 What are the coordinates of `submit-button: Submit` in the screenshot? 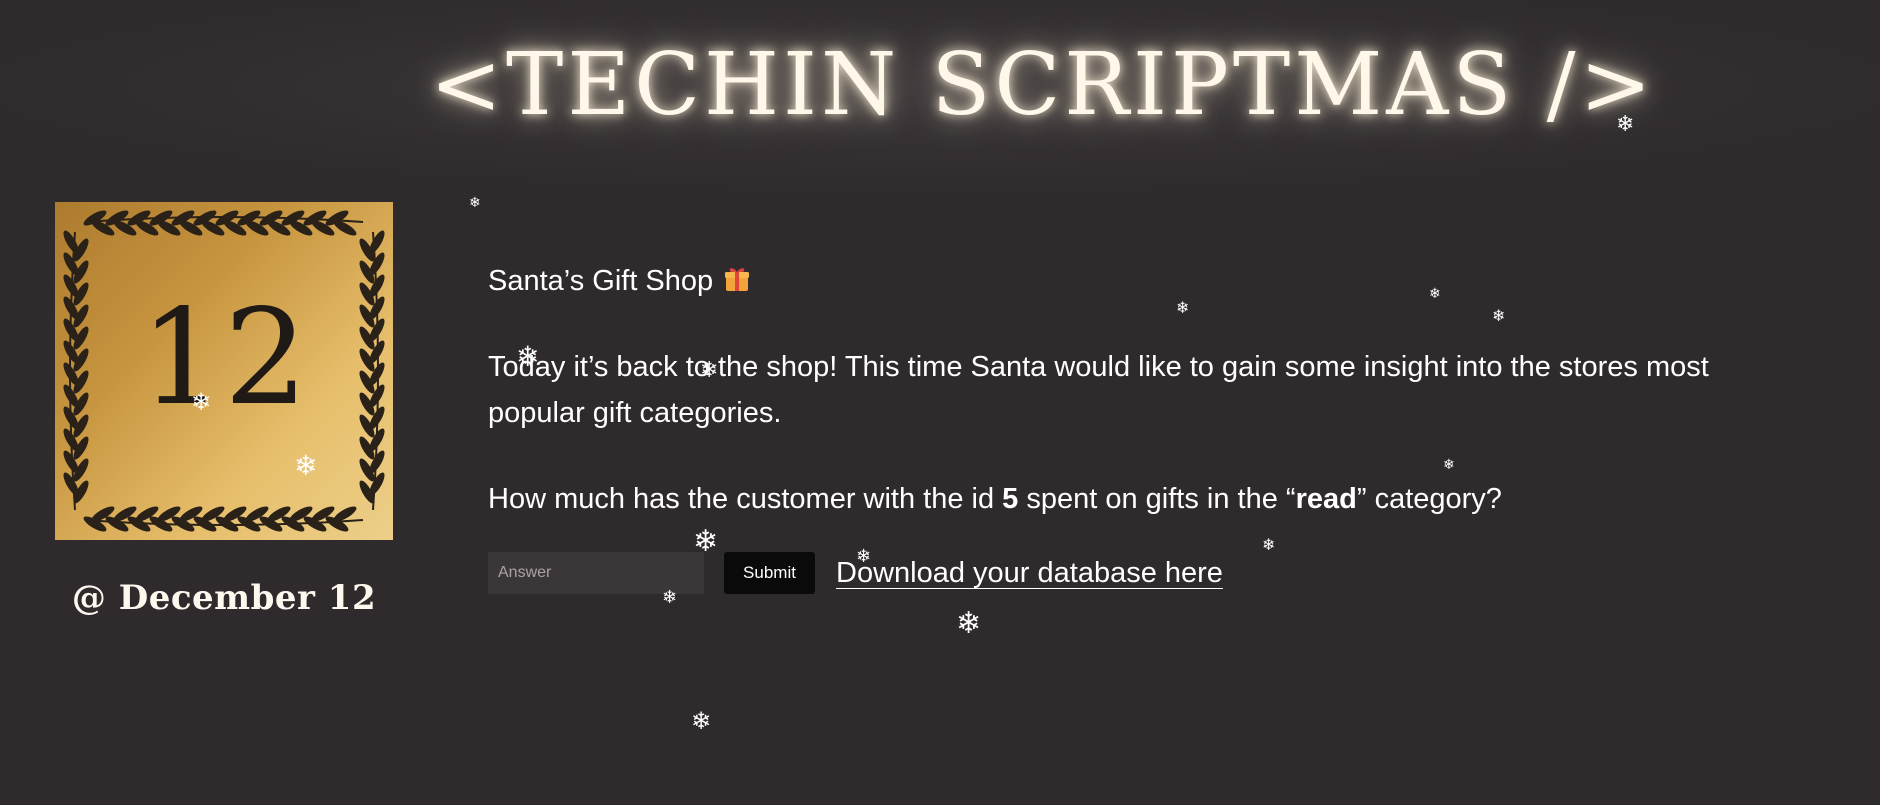 It's located at (769, 573).